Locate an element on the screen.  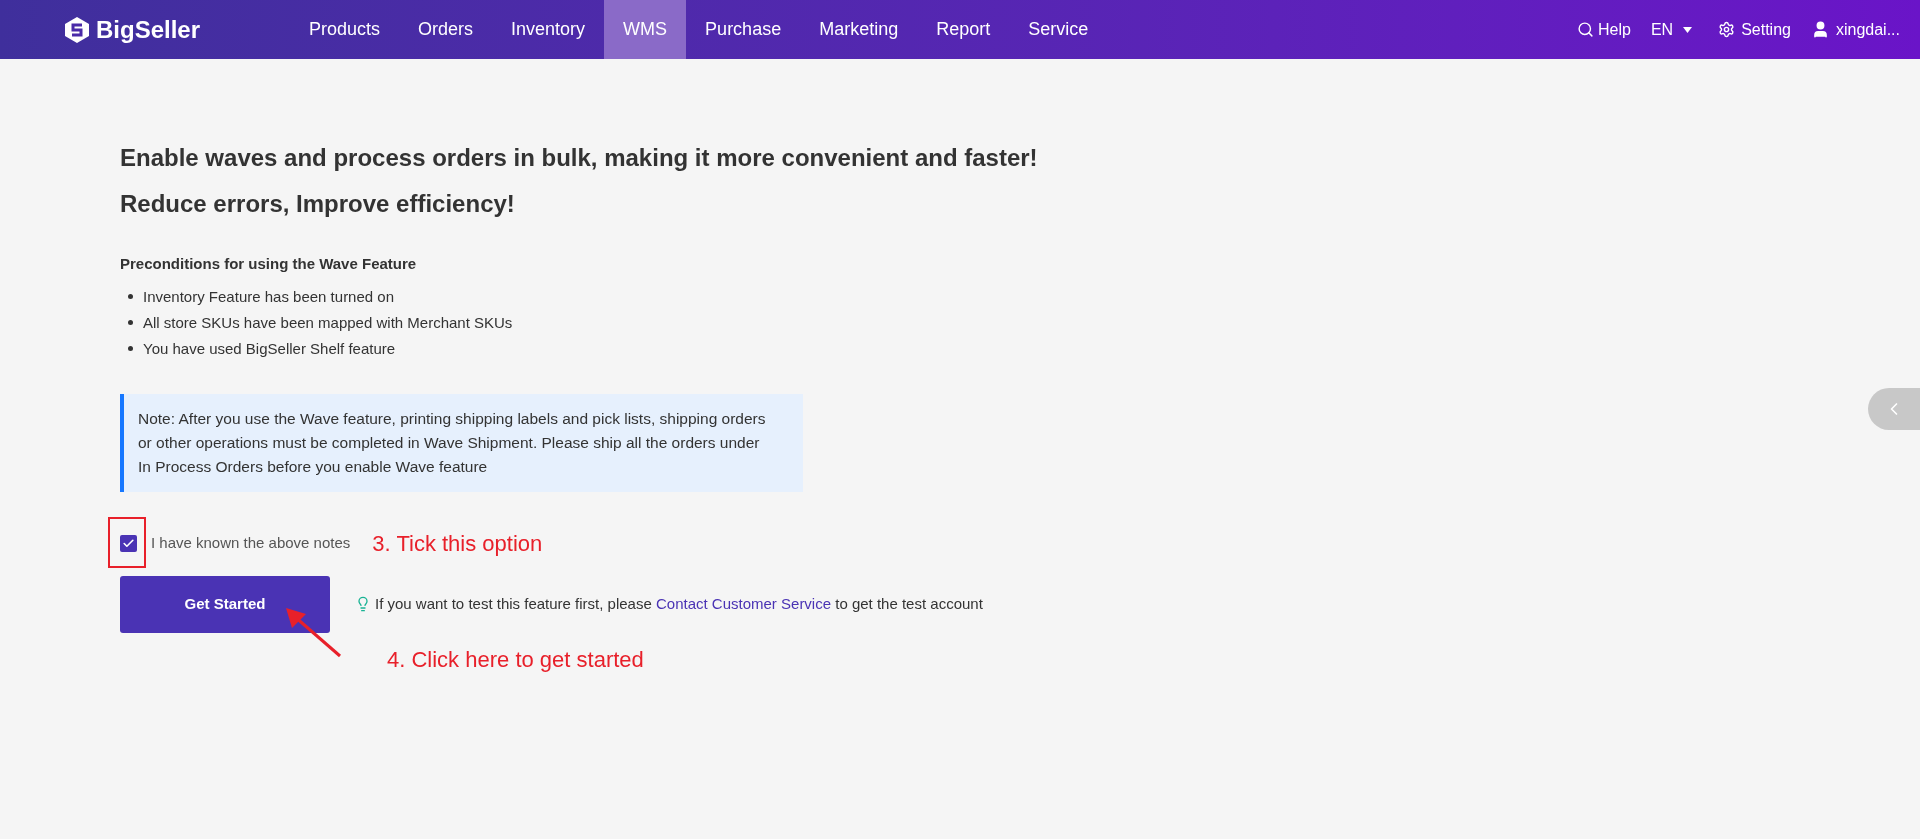
caret-icon is located at coordinates (1688, 29).